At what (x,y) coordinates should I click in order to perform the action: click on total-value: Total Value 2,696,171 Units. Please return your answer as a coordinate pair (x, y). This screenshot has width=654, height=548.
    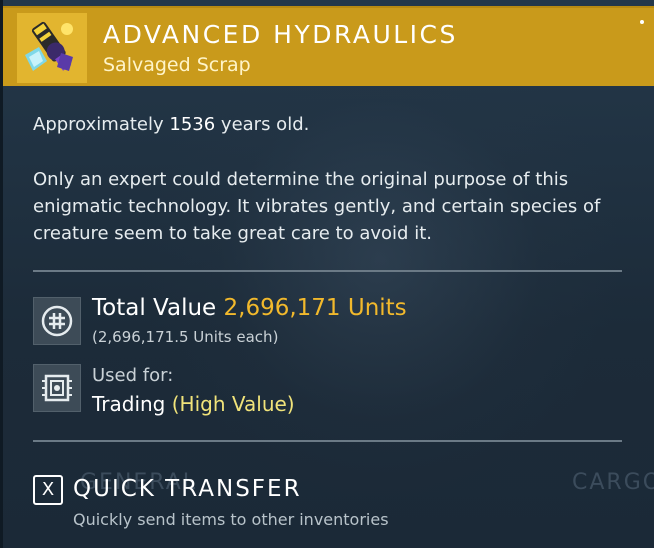
    Looking at the image, I should click on (249, 308).